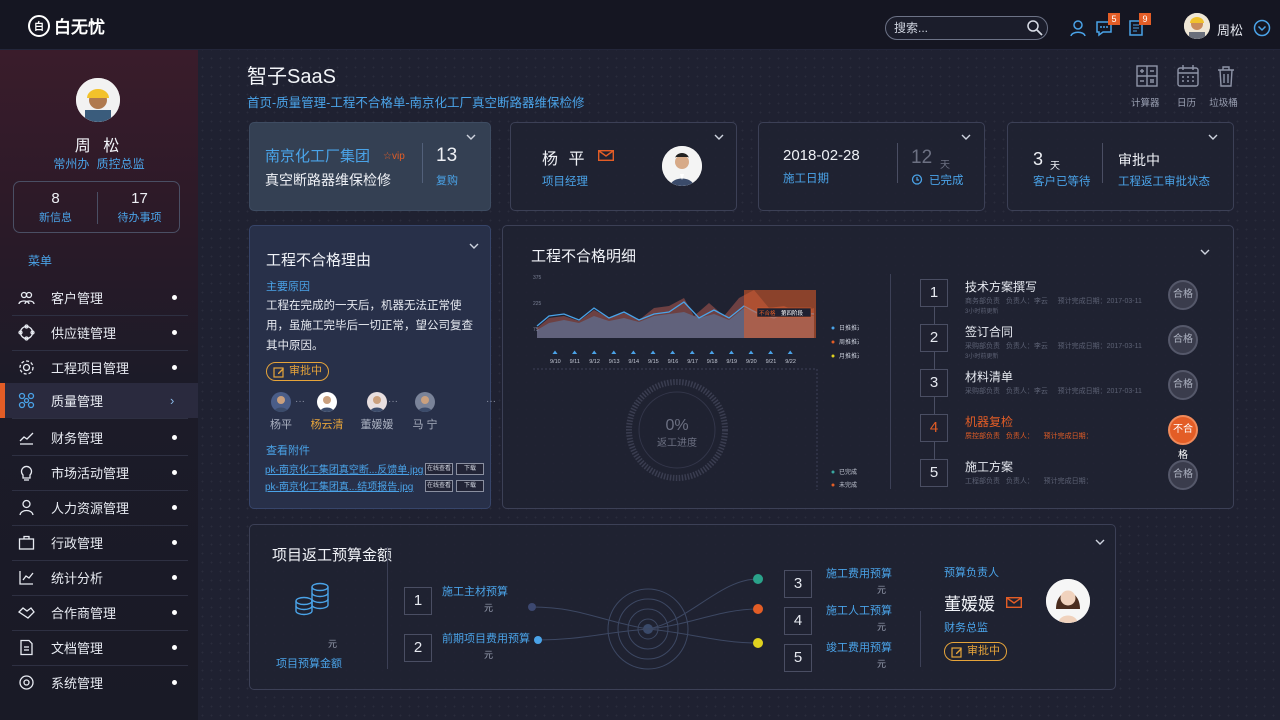  Describe the element at coordinates (798, 584) in the screenshot. I see `budget-item-number: 3` at that location.